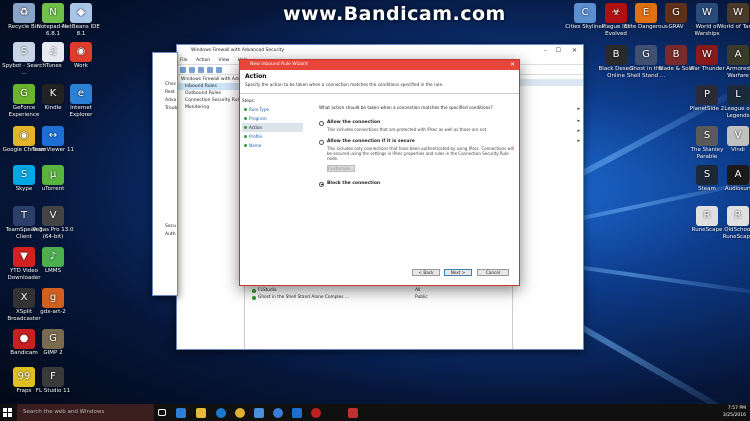 The height and width of the screenshot is (421, 750). Describe the element at coordinates (238, 50) in the screenshot. I see `firewall-title: Windows Firewall with Advanced Security` at that location.